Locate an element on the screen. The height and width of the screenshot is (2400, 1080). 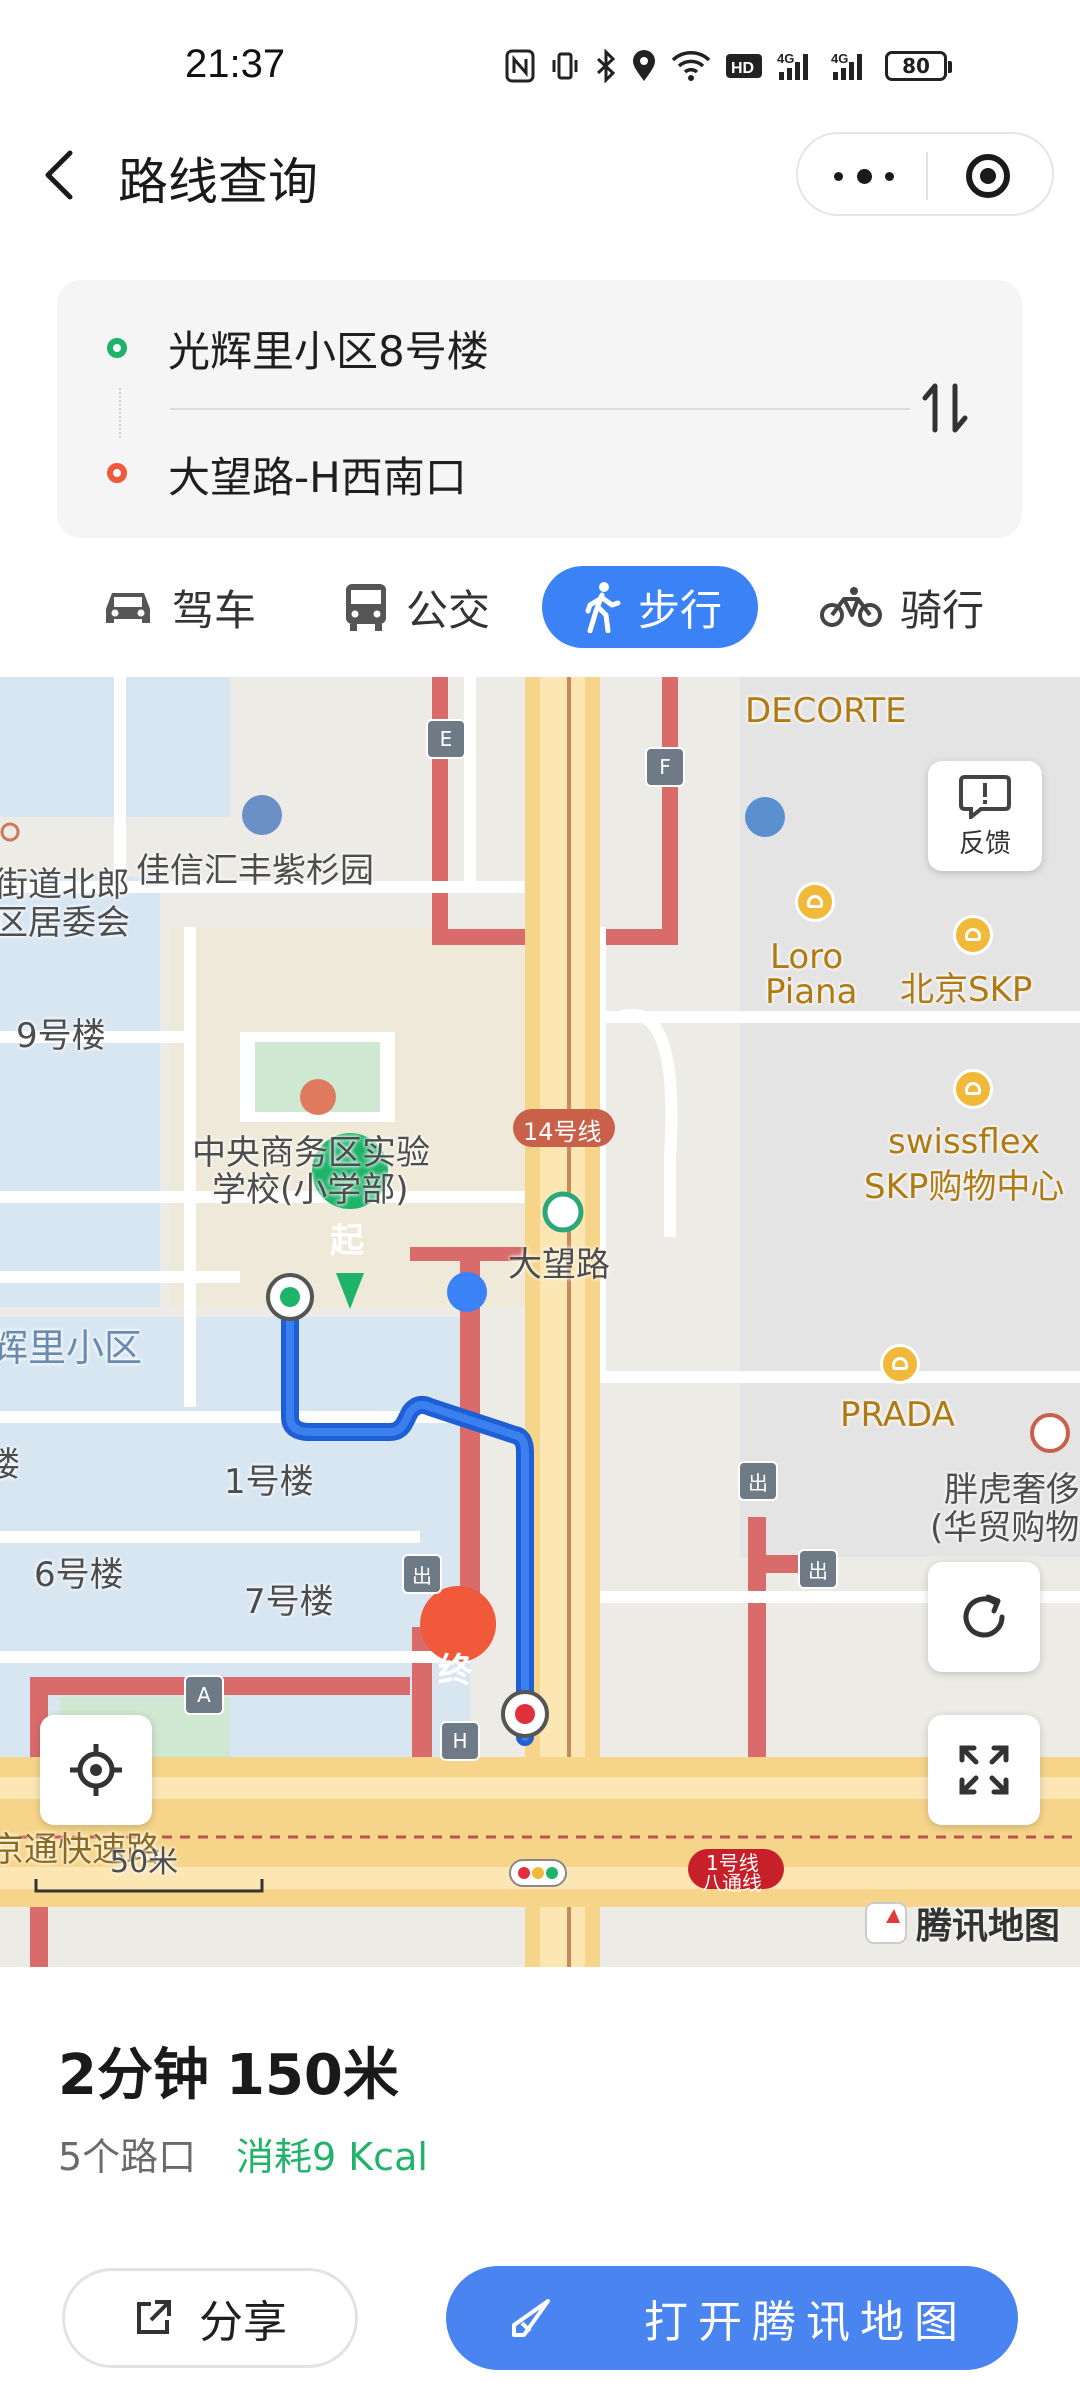
end-location-field: 大望路-H西南口 is located at coordinates (317, 474).